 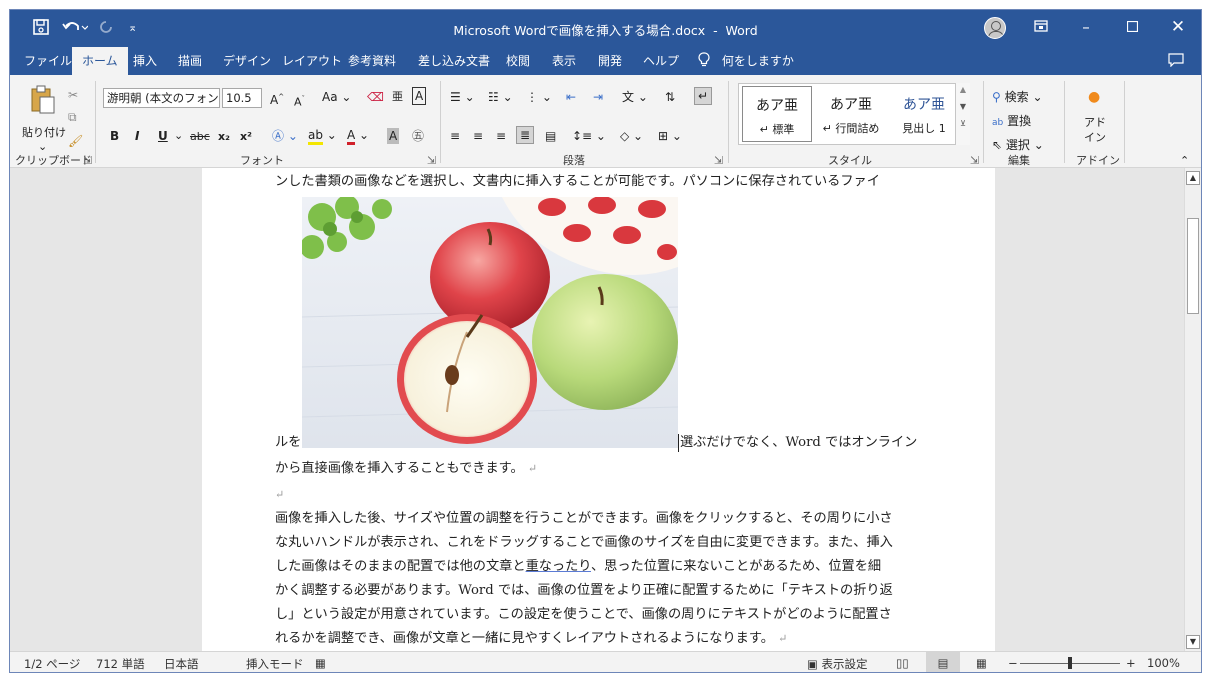 I want to click on tab-layout: レイアウト, so click(x=312, y=61).